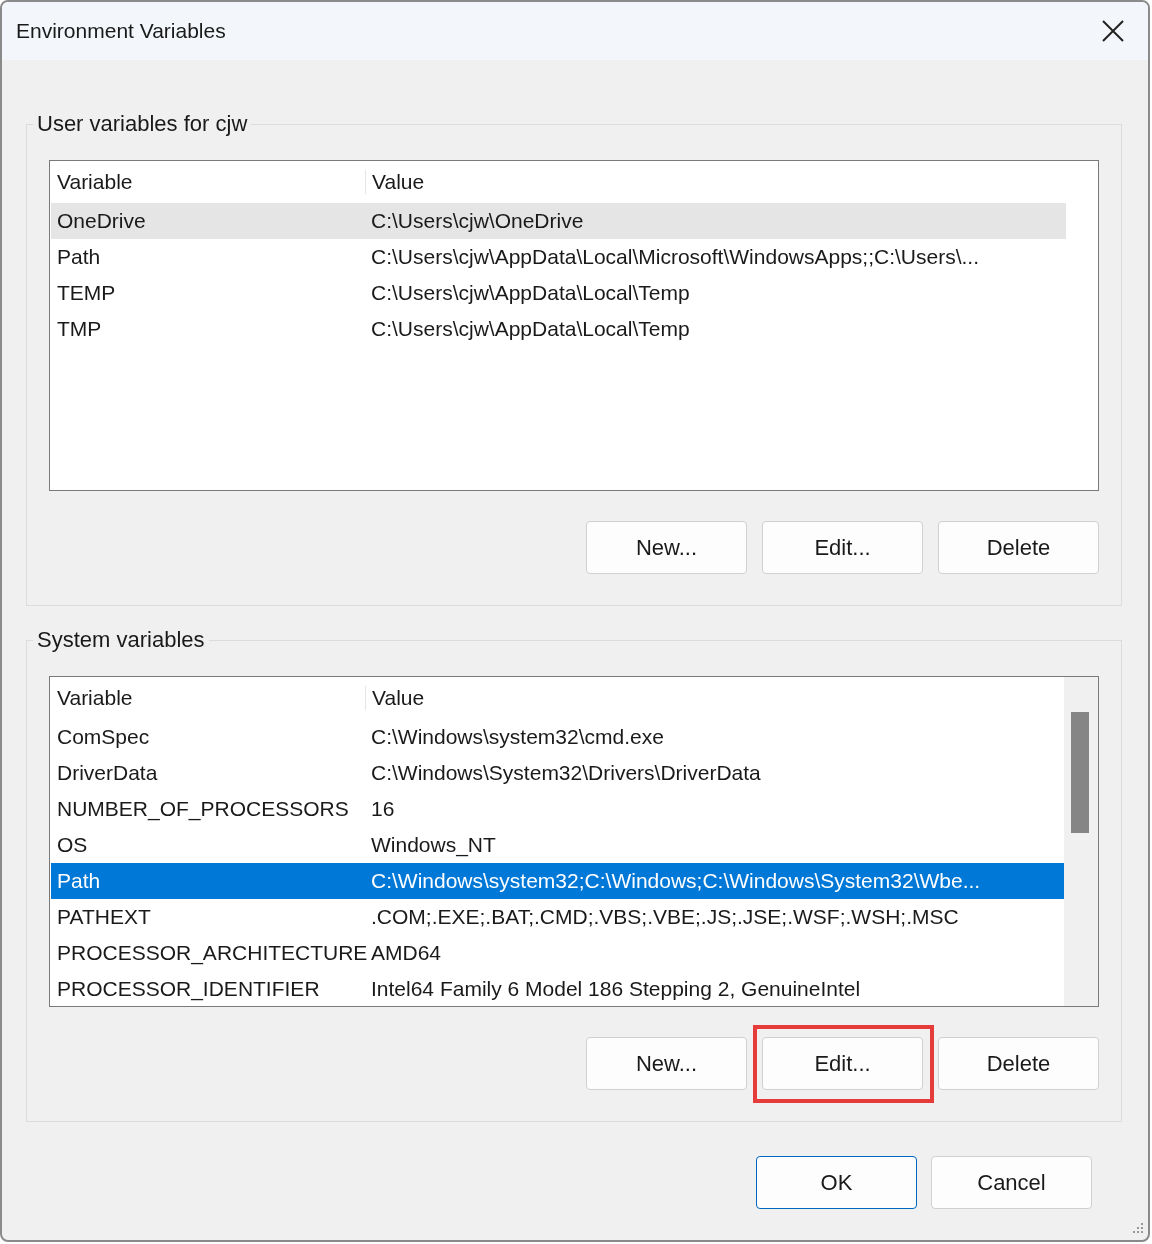  I want to click on variable-name: OneDrive, so click(101, 221).